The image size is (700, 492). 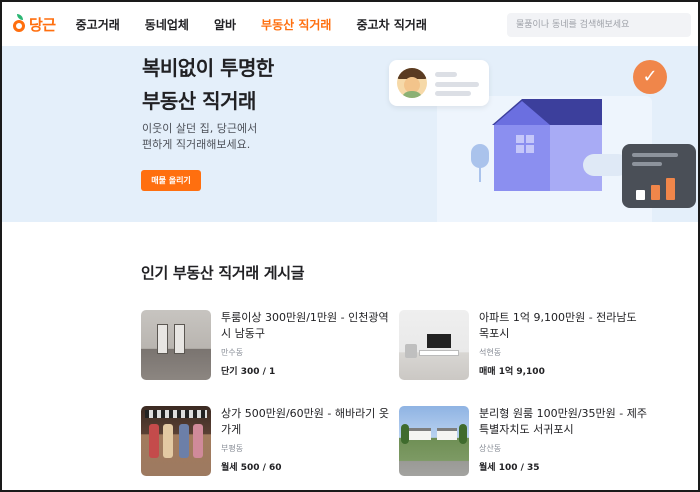 What do you see at coordinates (98, 24) in the screenshot?
I see `nav-item-used-trade: 중고거래` at bounding box center [98, 24].